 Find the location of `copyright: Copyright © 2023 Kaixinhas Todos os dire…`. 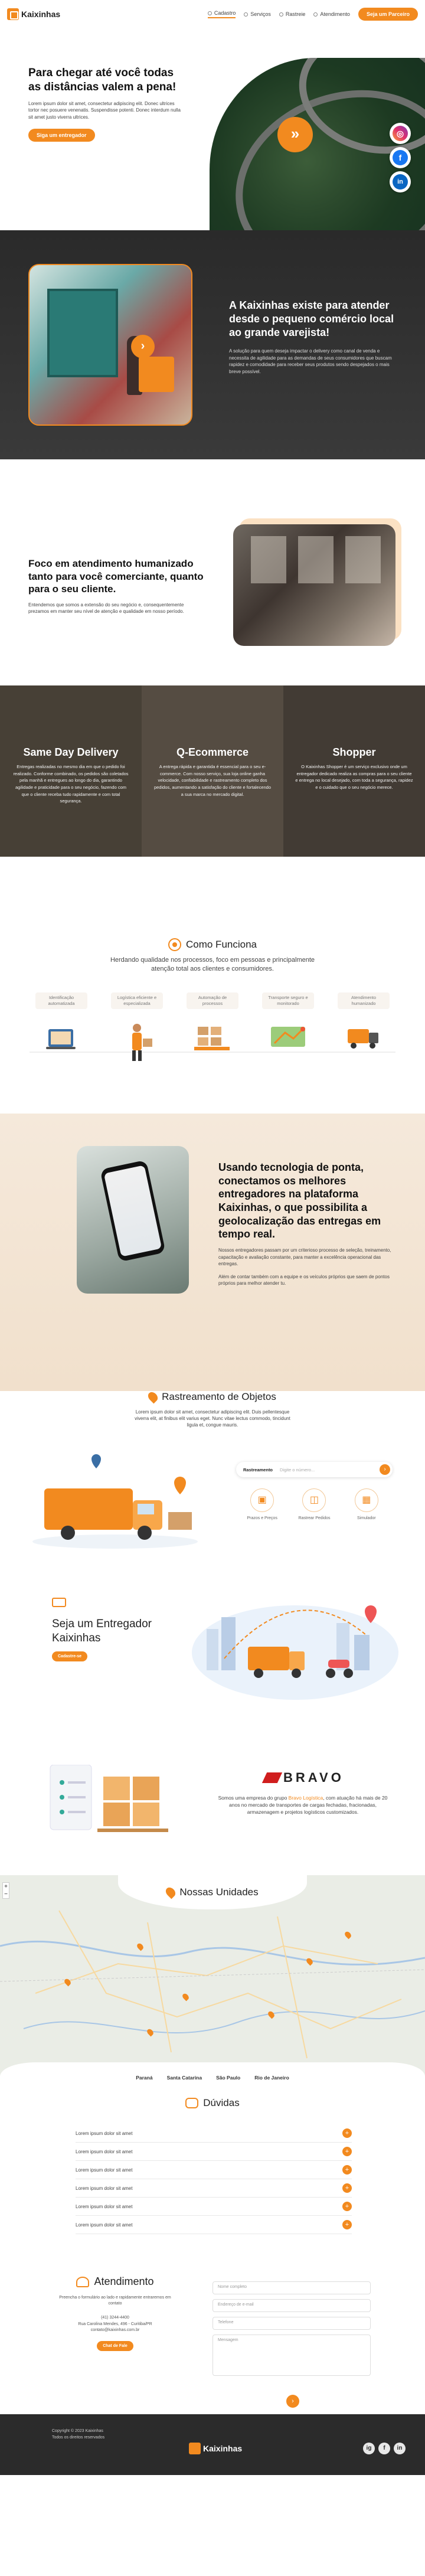

copyright: Copyright © 2023 Kaixinhas Todos os dire… is located at coordinates (78, 2434).